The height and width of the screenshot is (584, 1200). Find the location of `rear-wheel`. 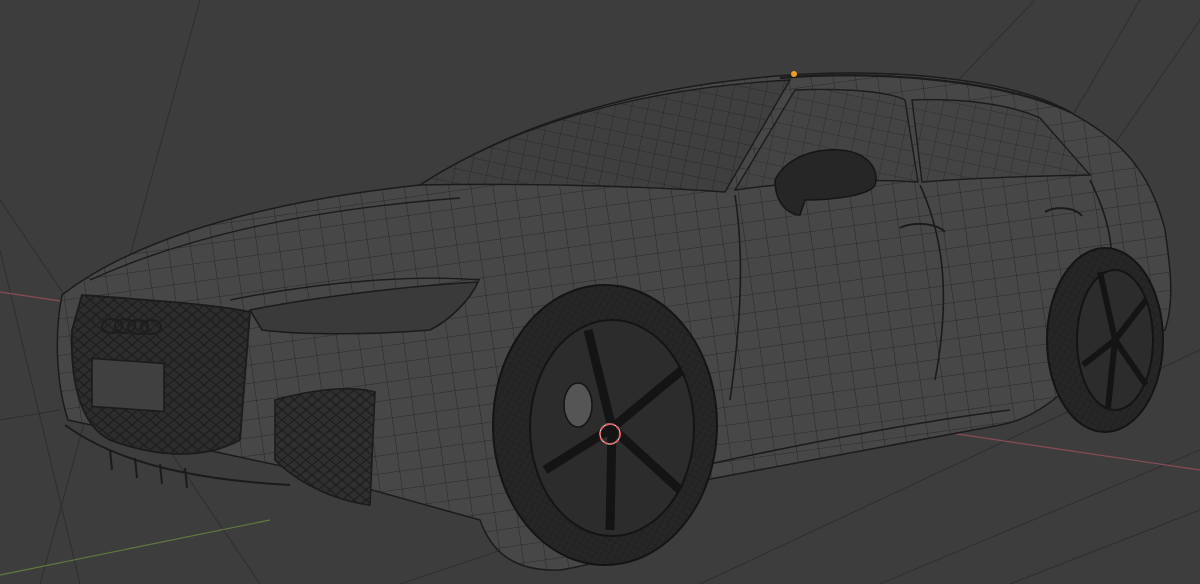

rear-wheel is located at coordinates (1105, 340).